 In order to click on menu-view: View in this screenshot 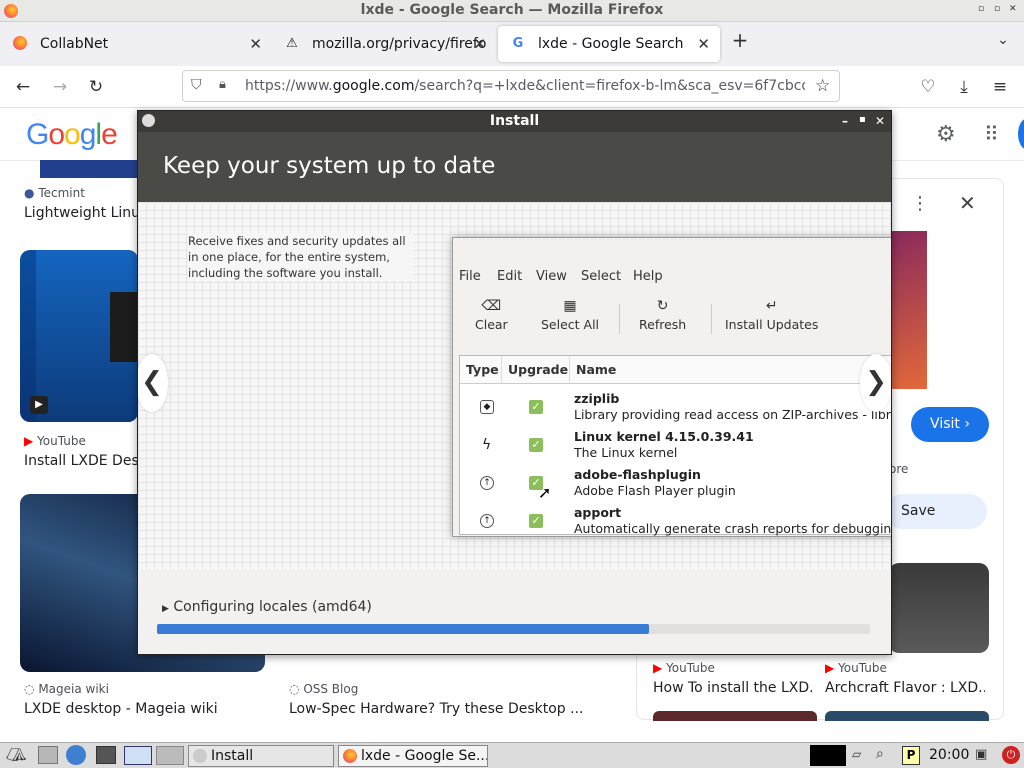, I will do `click(551, 276)`.